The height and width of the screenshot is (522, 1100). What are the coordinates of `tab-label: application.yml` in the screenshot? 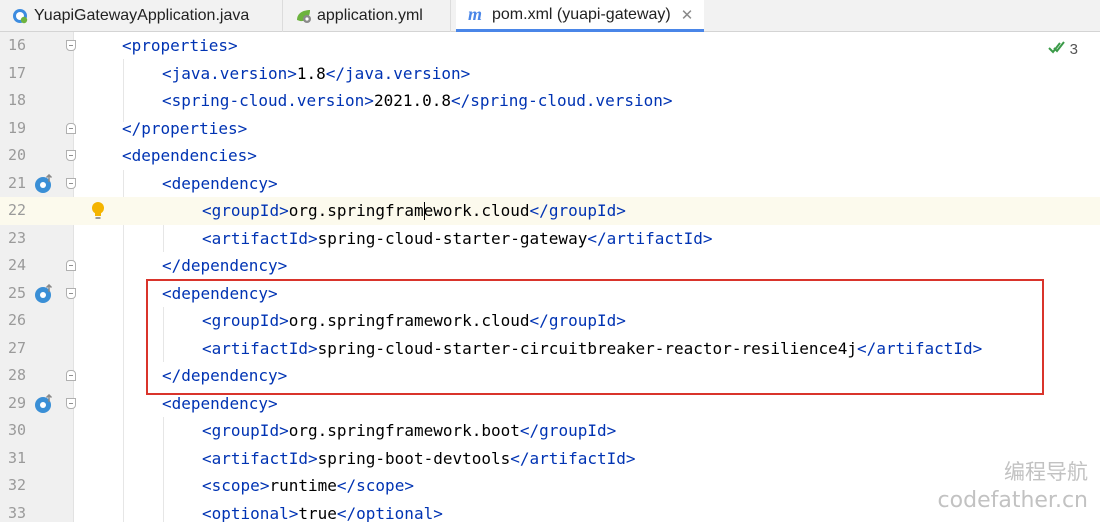 It's located at (370, 15).